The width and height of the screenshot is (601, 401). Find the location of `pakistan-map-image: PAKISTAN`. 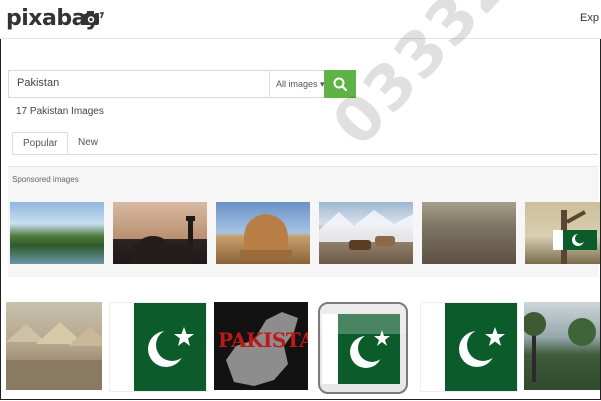

pakistan-map-image: PAKISTAN is located at coordinates (261, 346).